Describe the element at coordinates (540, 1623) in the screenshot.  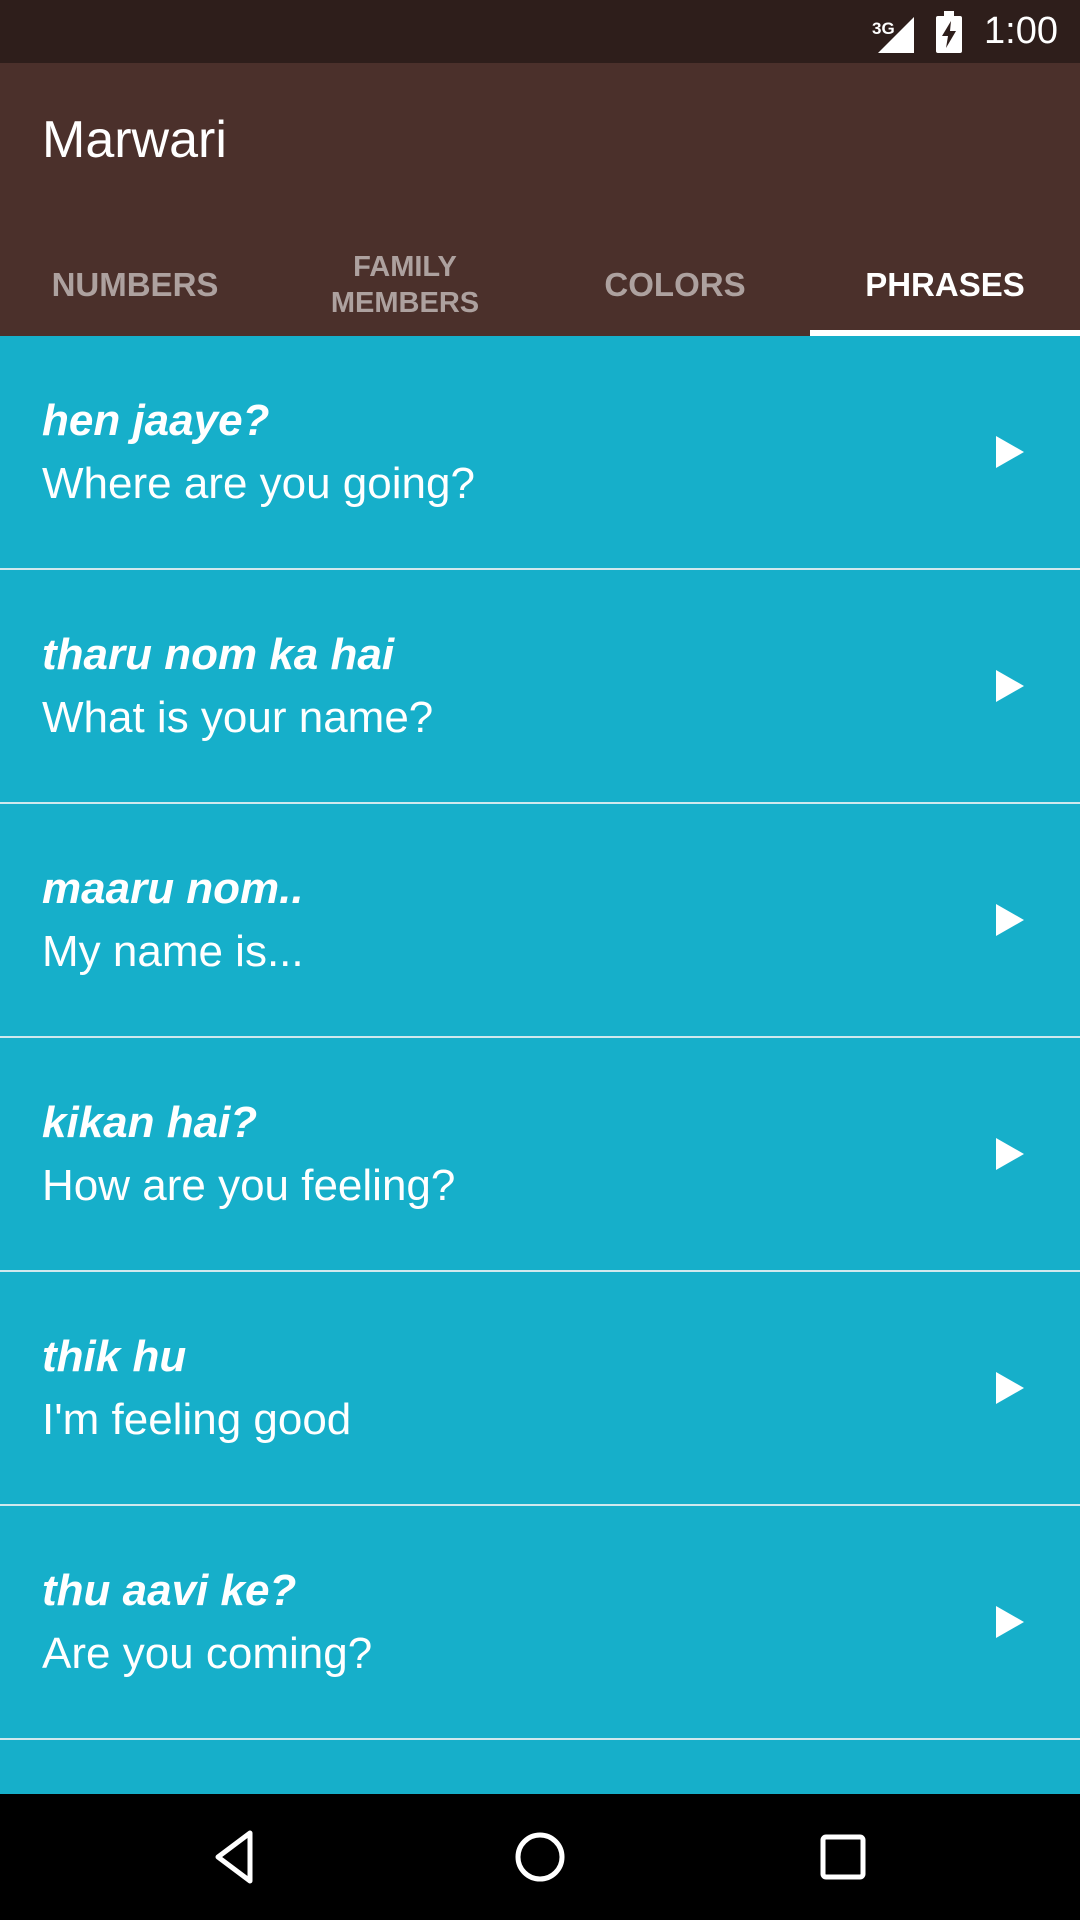
I see `list-item: thu aavi ke? Are you coming?` at that location.